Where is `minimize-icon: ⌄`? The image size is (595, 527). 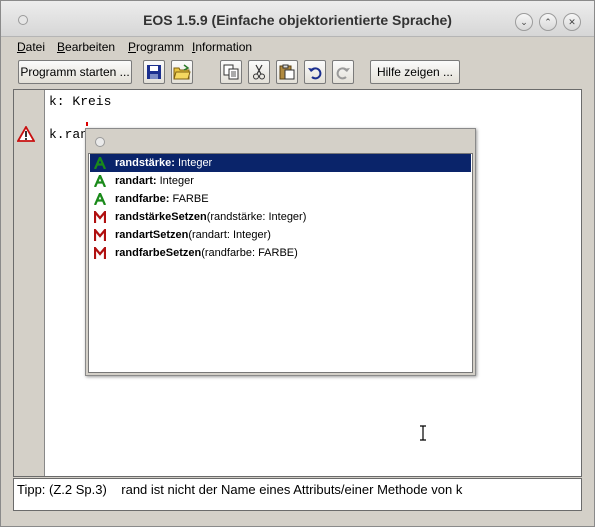
minimize-icon: ⌄ is located at coordinates (524, 22).